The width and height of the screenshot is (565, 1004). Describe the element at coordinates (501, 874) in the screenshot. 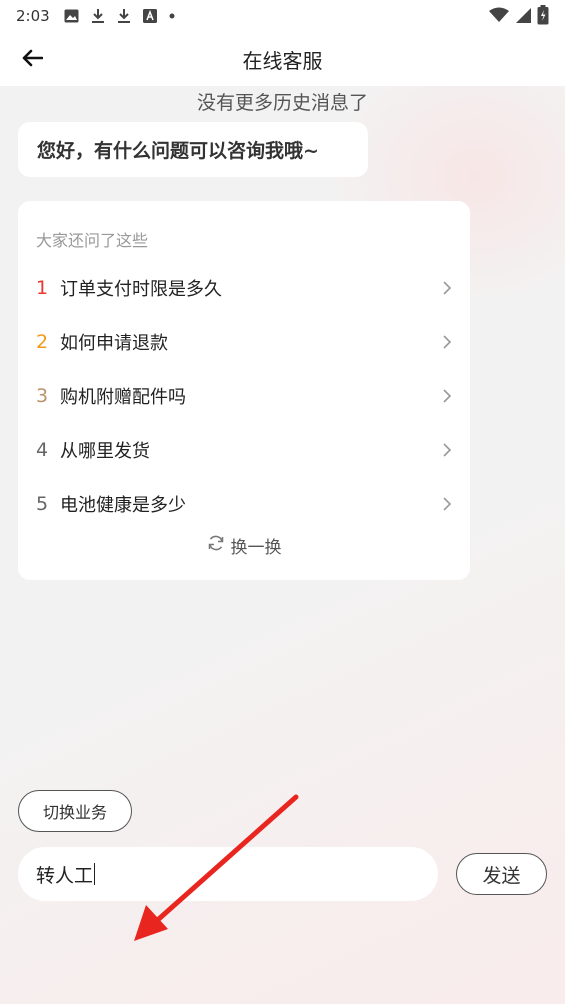

I see `send-button: 发送` at that location.